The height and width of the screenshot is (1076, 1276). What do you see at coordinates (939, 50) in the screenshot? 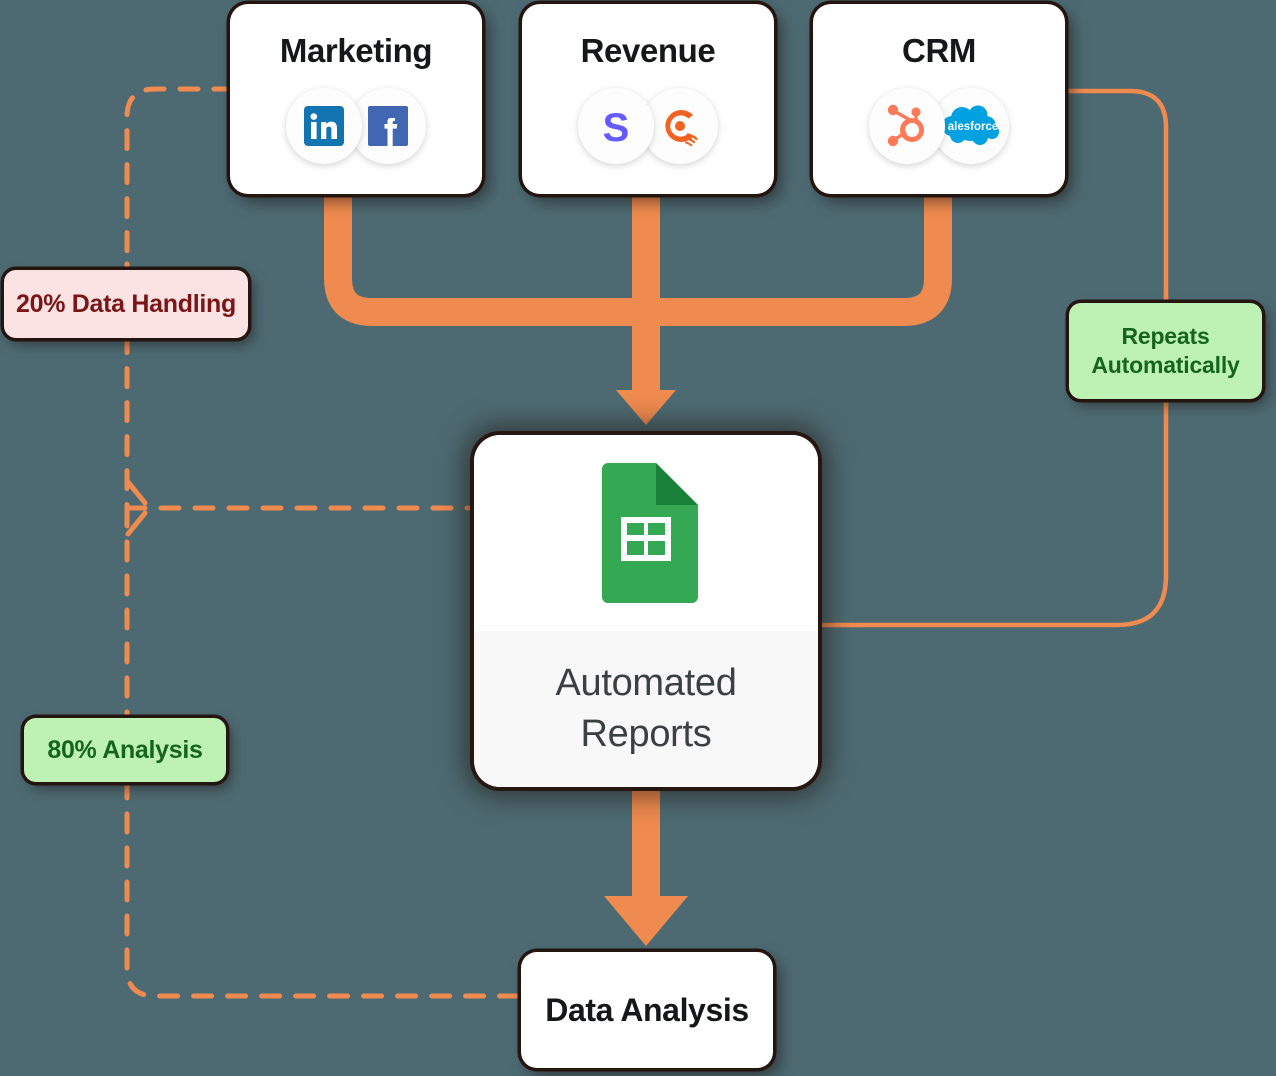
I see `source-card-title: CRM` at bounding box center [939, 50].